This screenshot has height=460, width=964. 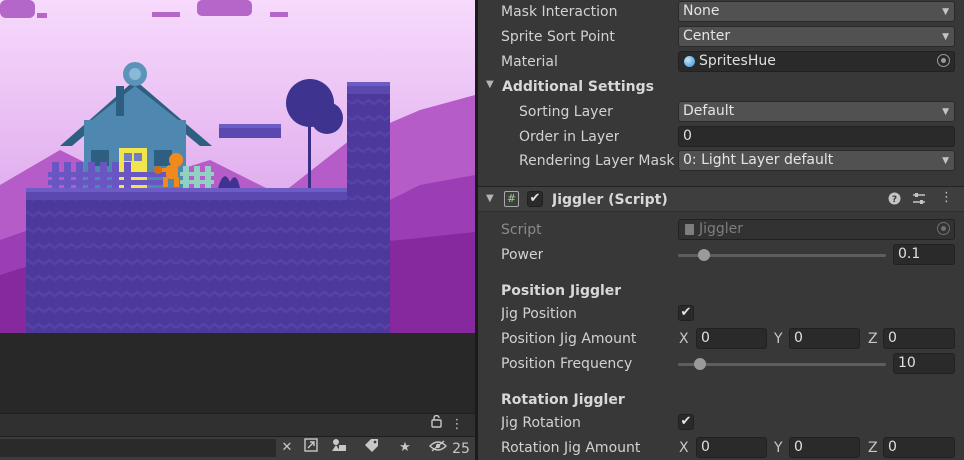 I want to click on sprite-sort-point-row: Sprite Sort Point Center ▼, so click(x=721, y=37).